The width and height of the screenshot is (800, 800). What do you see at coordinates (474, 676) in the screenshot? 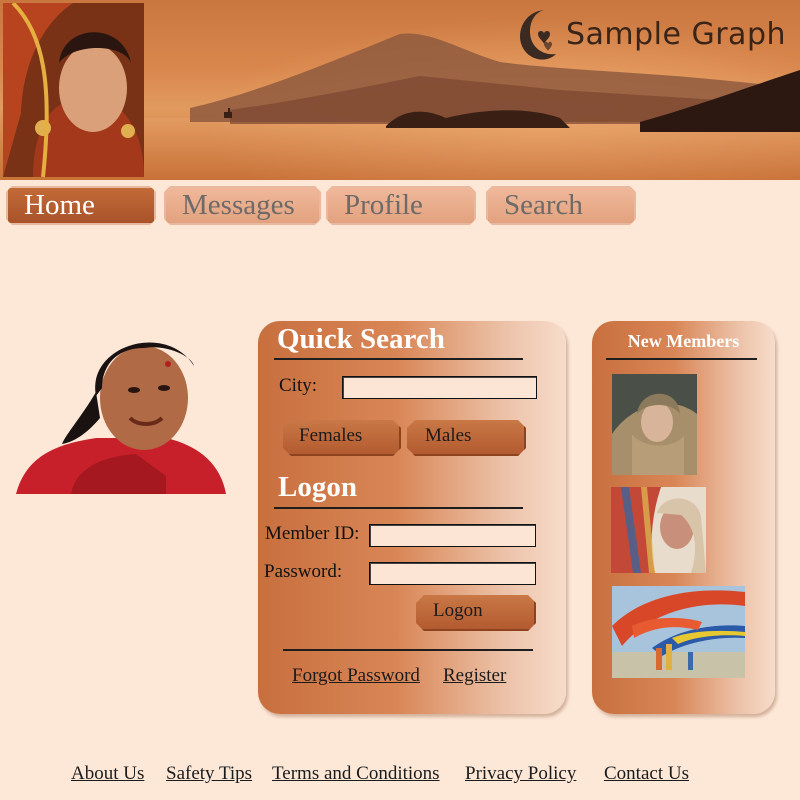
I see `register-link: Register` at bounding box center [474, 676].